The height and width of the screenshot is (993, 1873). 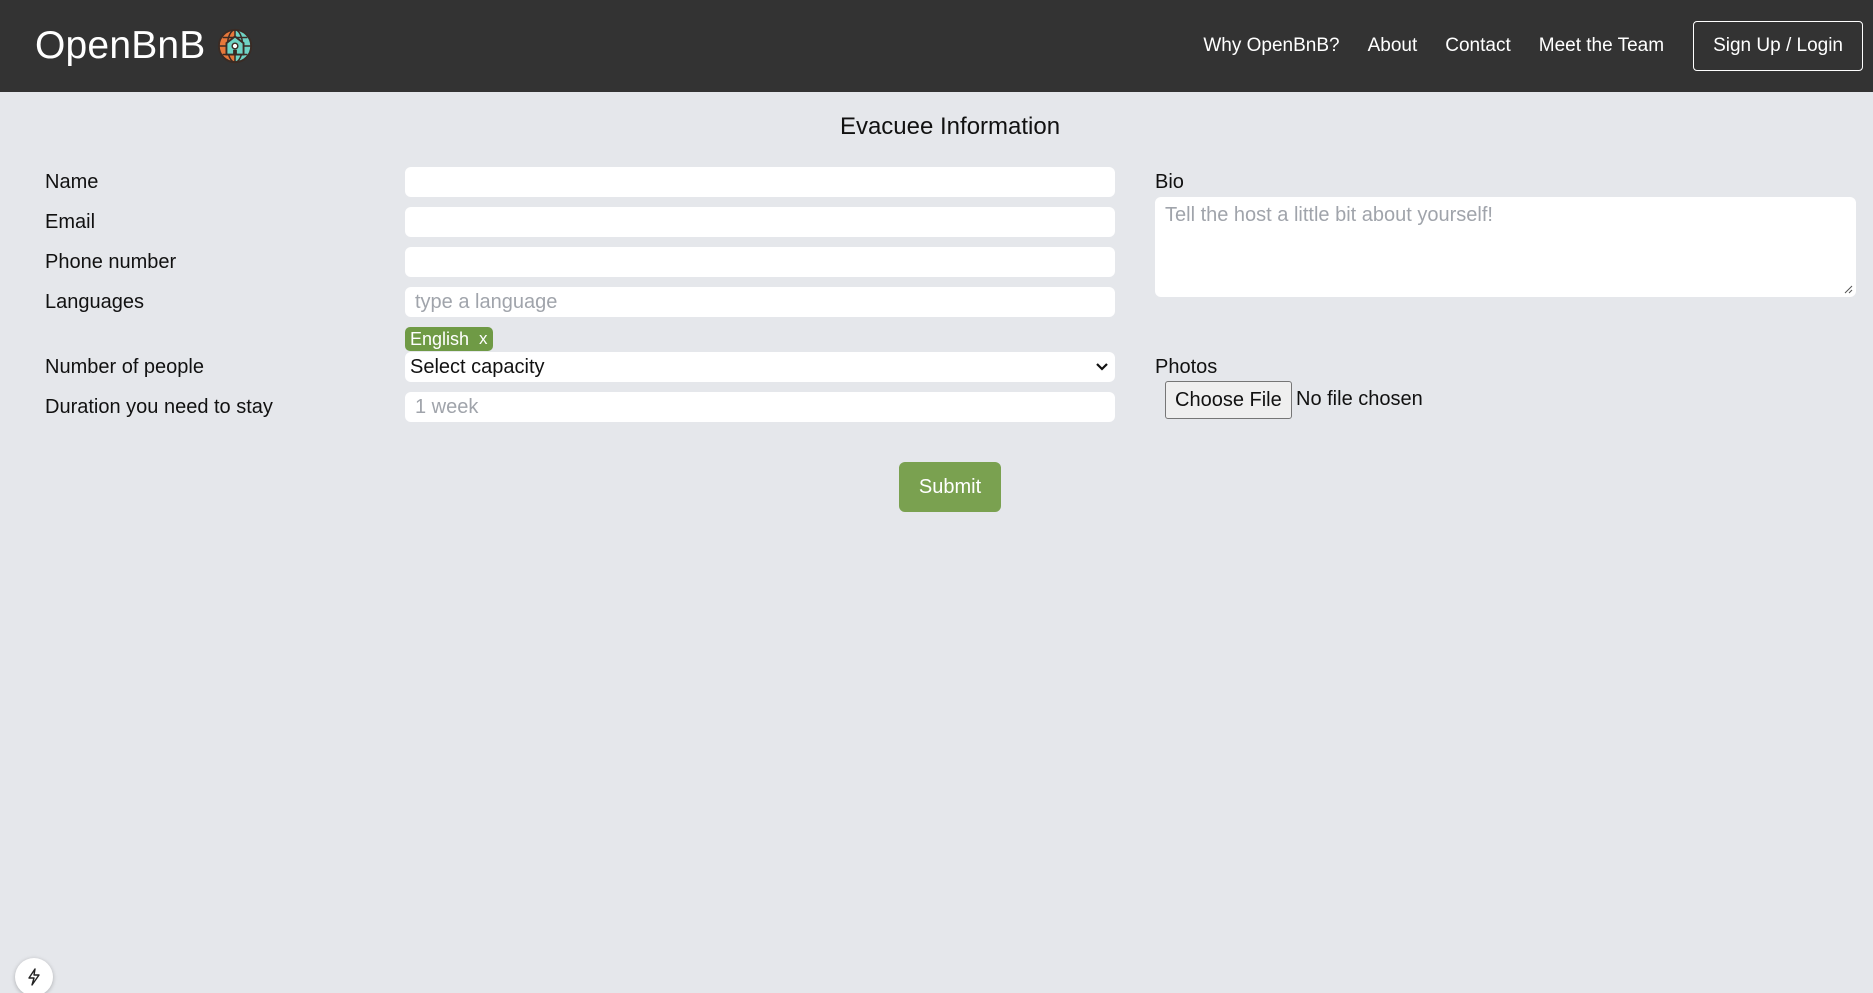 I want to click on email-input, so click(x=760, y=222).